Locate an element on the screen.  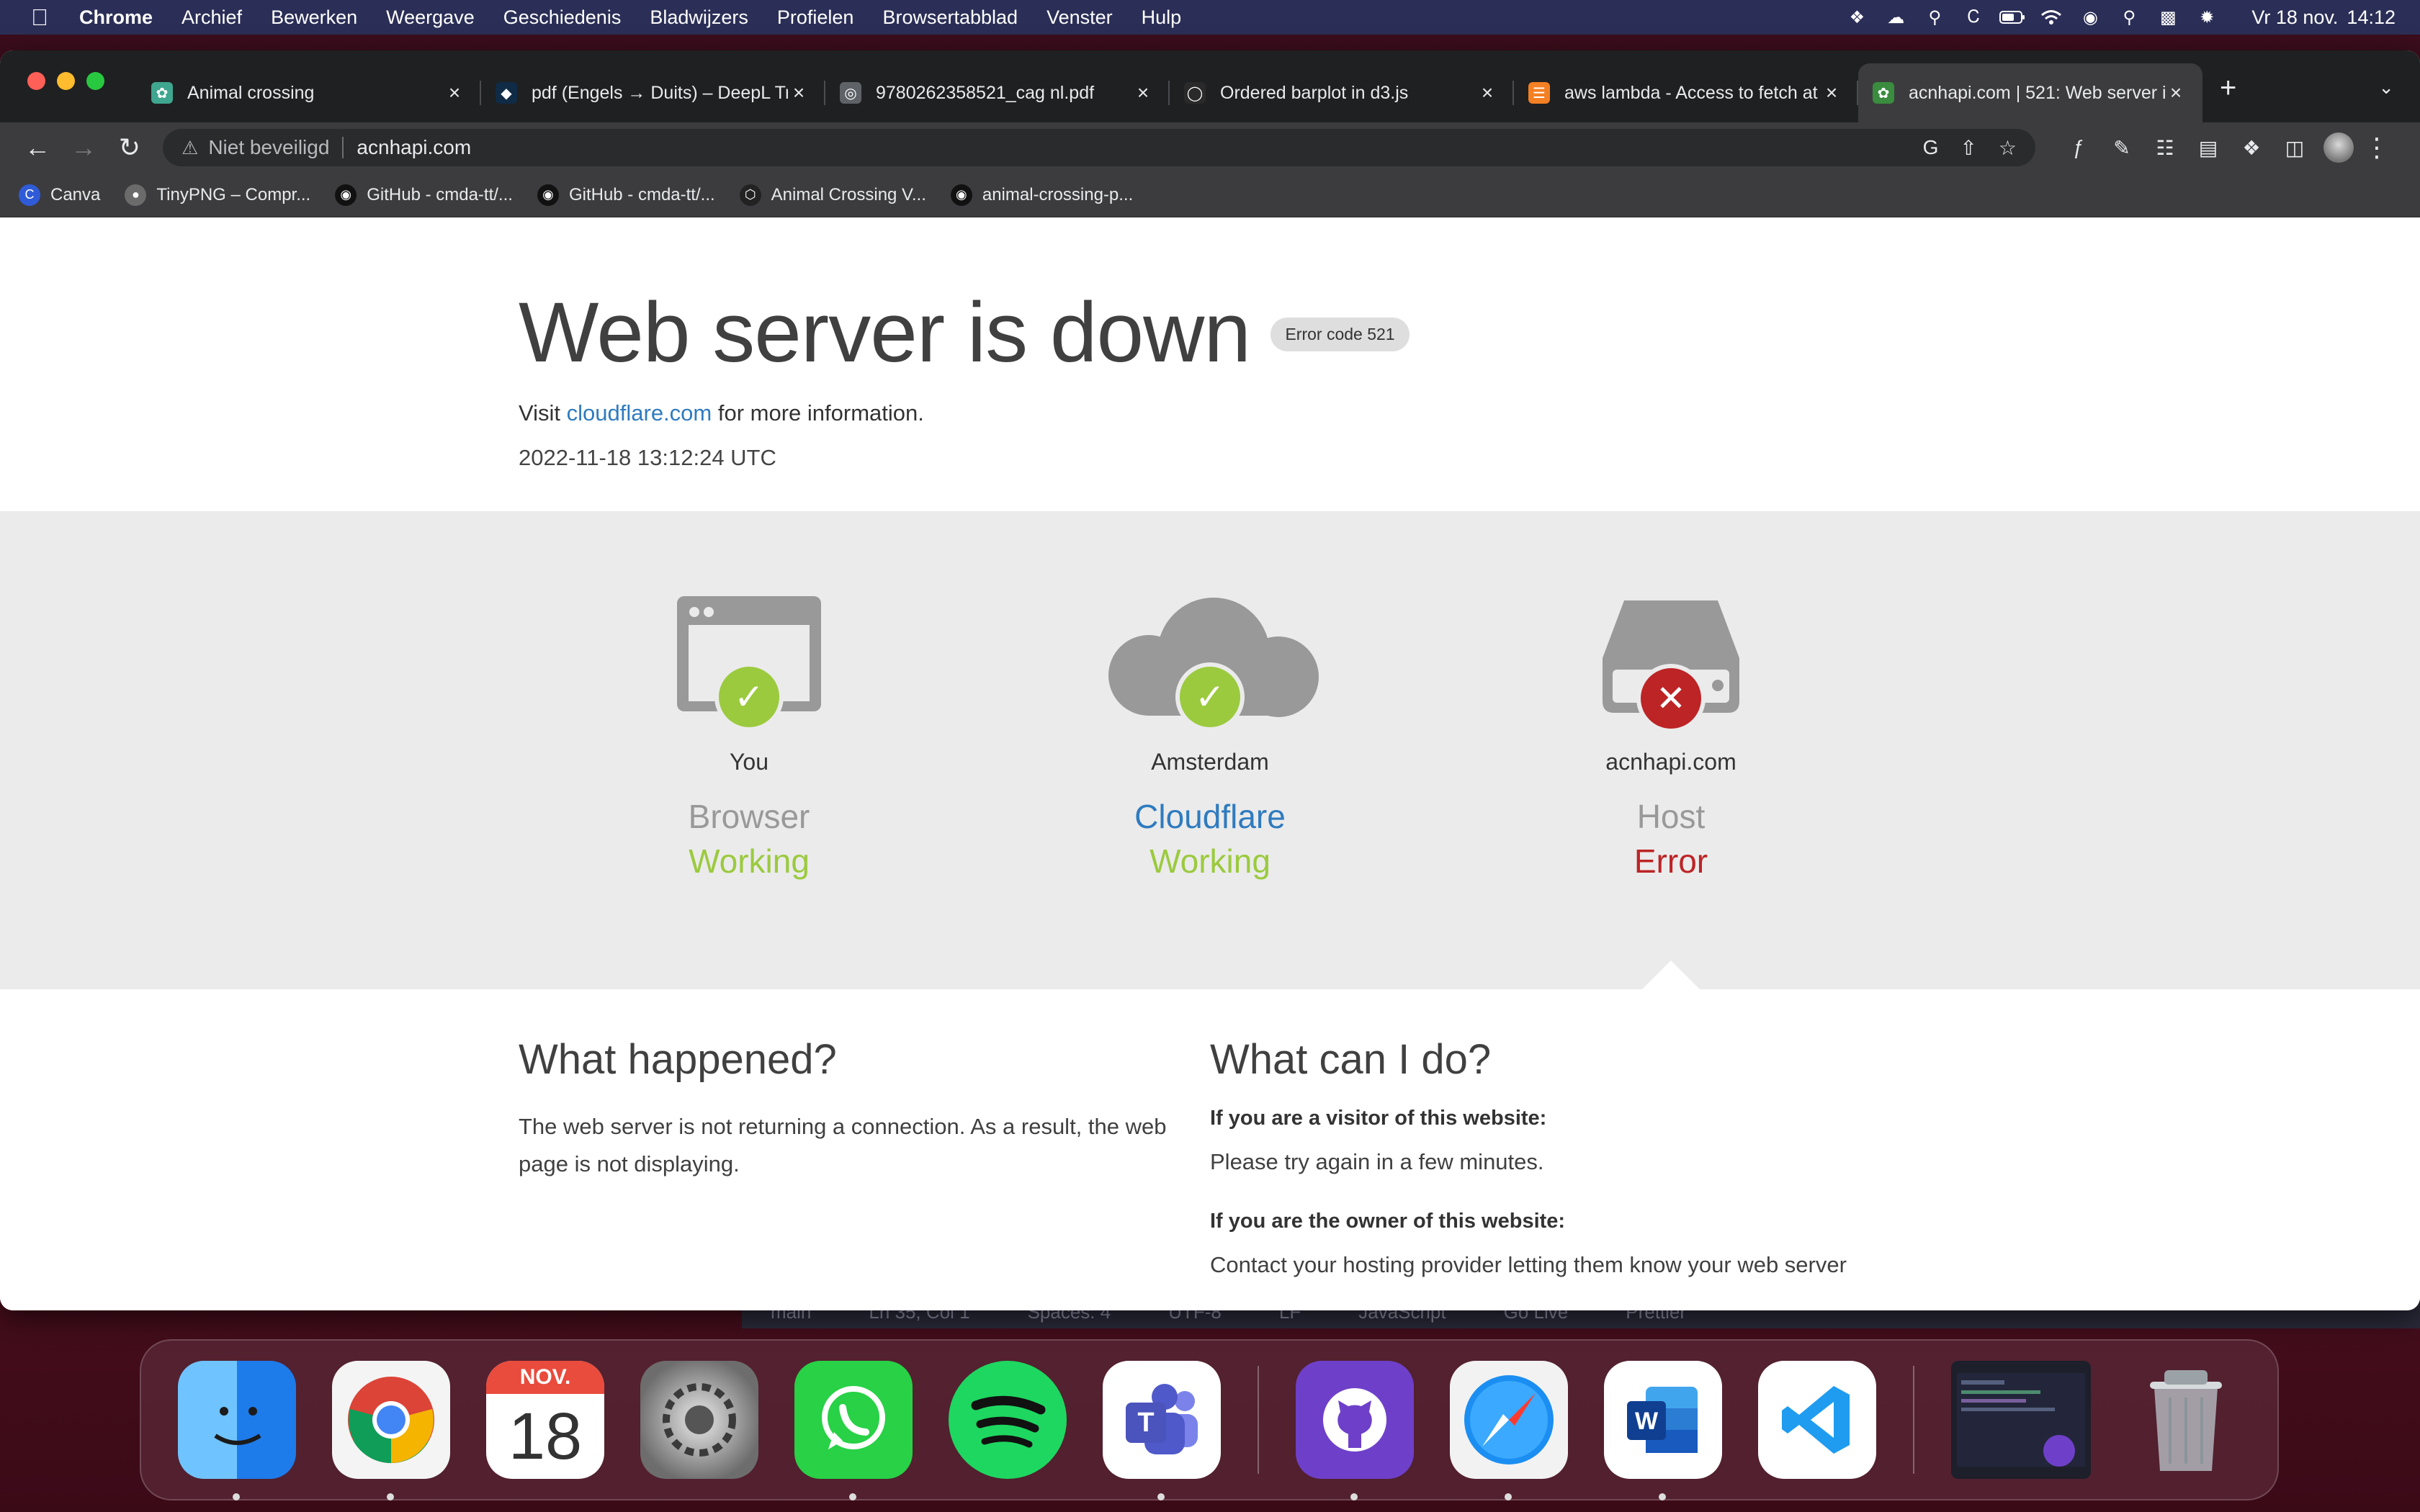
calendar-icon: NOV. 18 is located at coordinates (545, 1420).